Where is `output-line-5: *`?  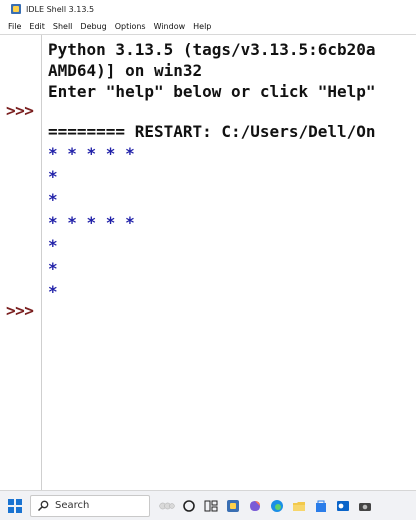 output-line-5: * is located at coordinates (53, 245).